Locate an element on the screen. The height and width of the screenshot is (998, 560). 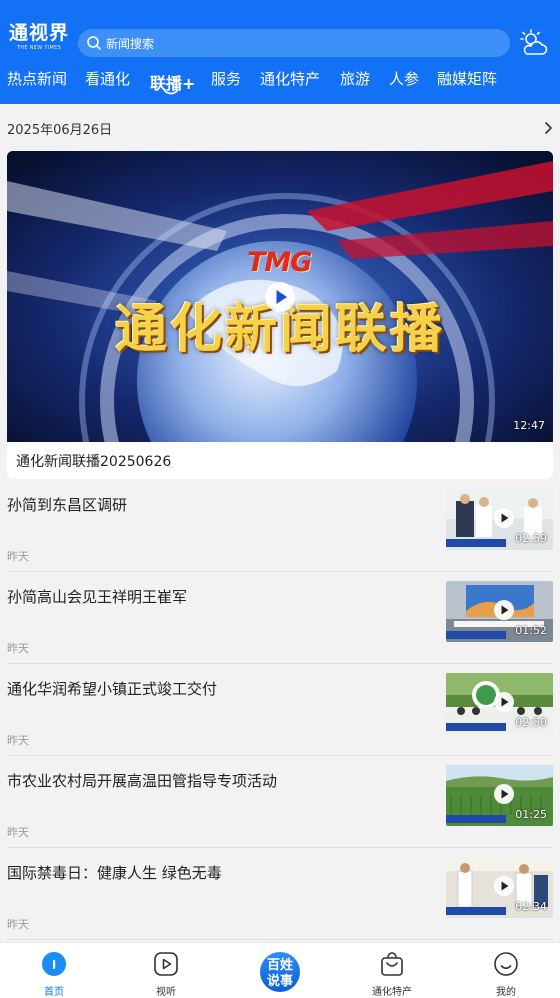
date-label: 2025年06月26日 is located at coordinates (60, 130).